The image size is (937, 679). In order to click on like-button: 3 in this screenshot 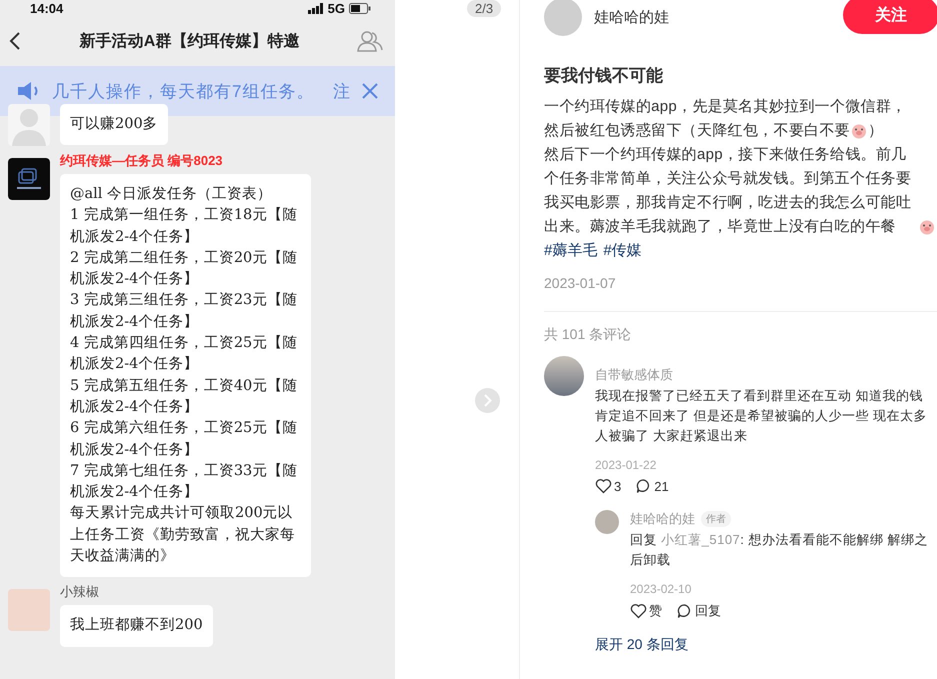, I will do `click(608, 486)`.